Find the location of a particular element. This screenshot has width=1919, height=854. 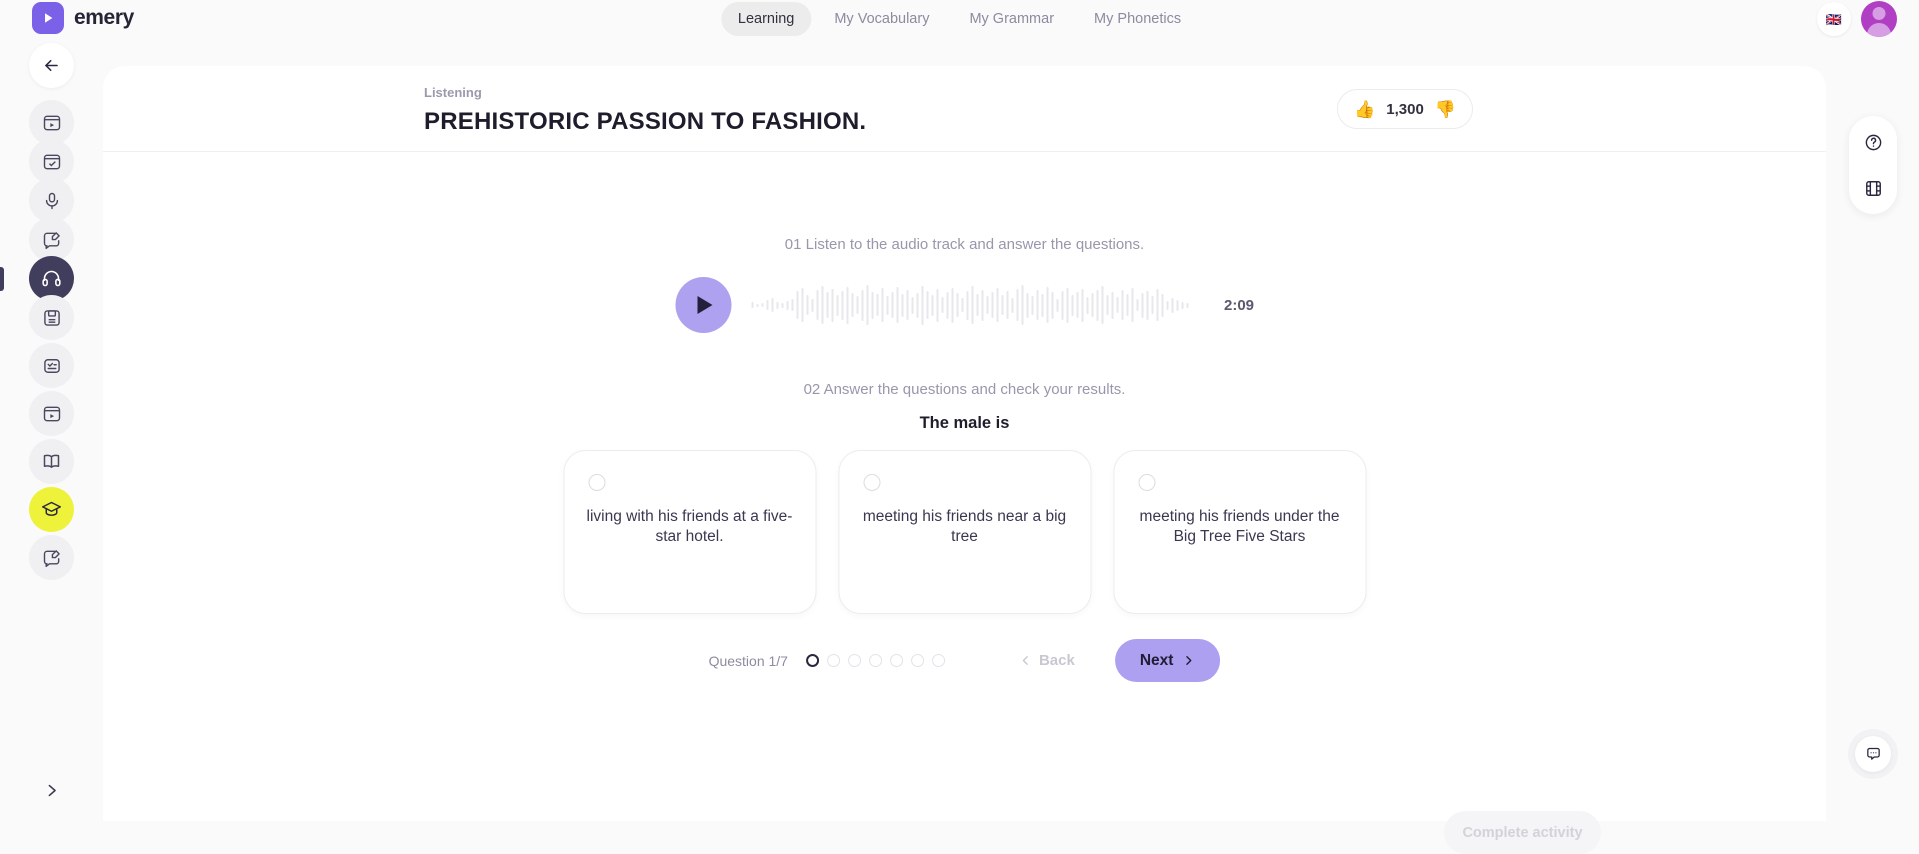

help-button is located at coordinates (1873, 142).